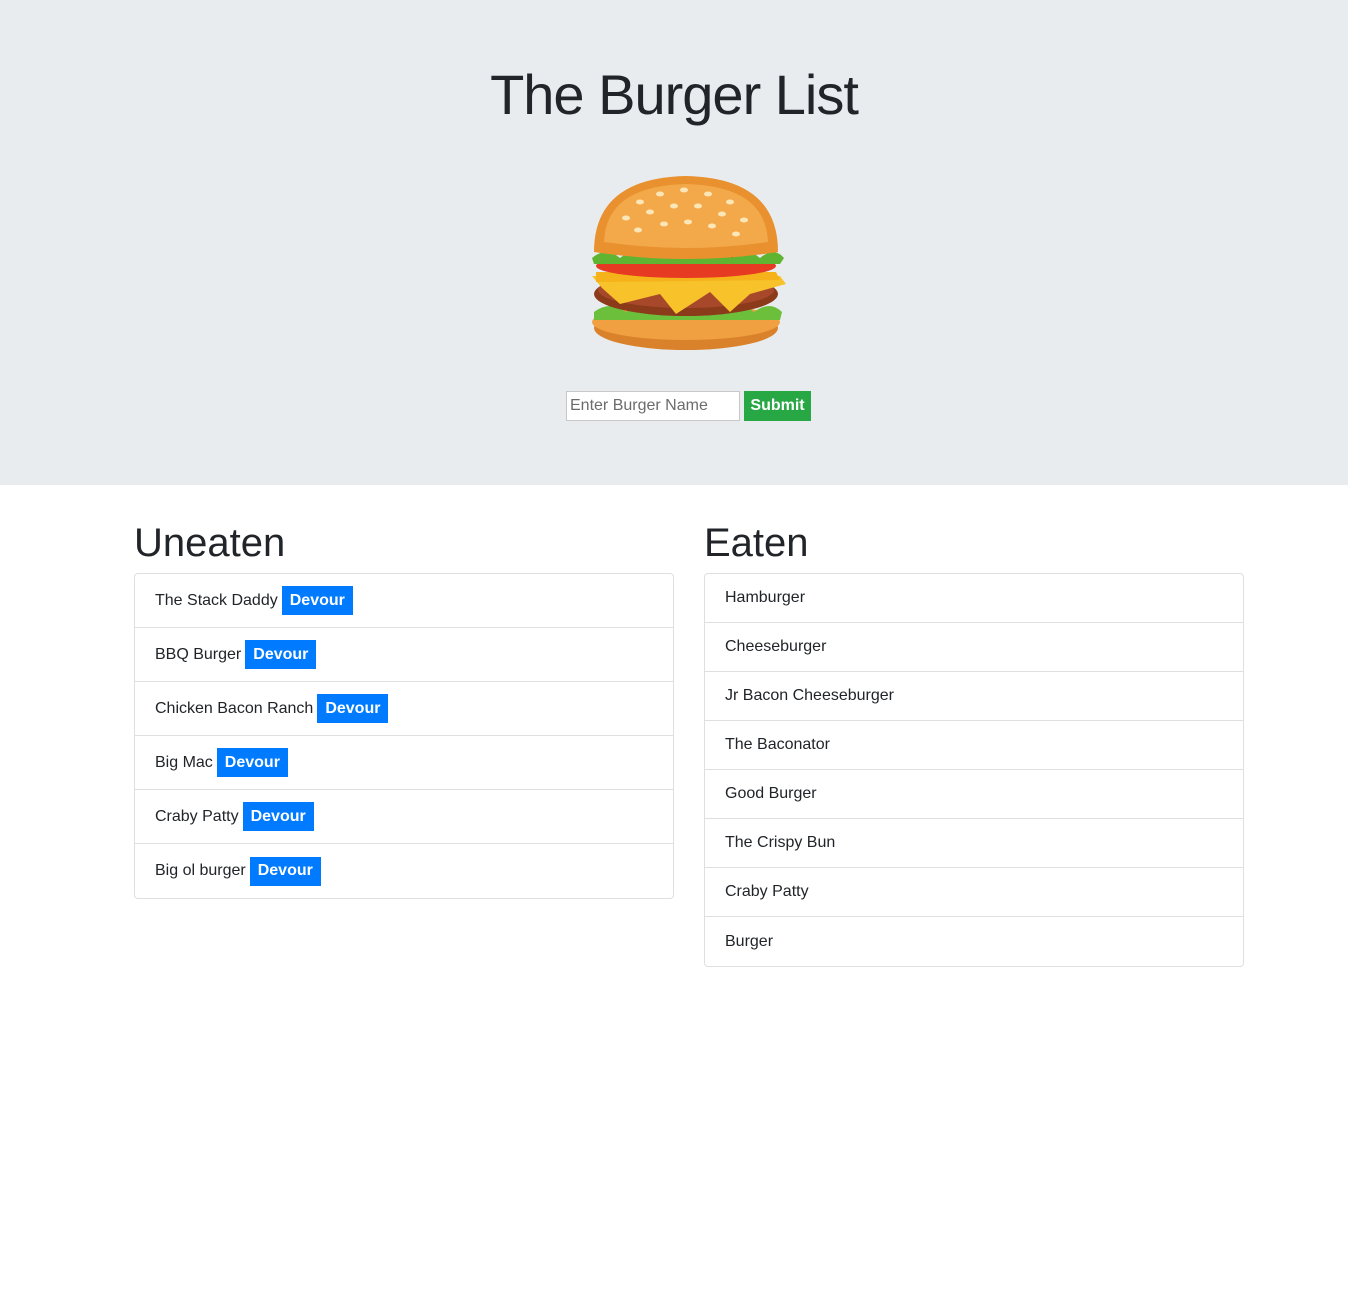  I want to click on list-item: Cheeseburger, so click(974, 647).